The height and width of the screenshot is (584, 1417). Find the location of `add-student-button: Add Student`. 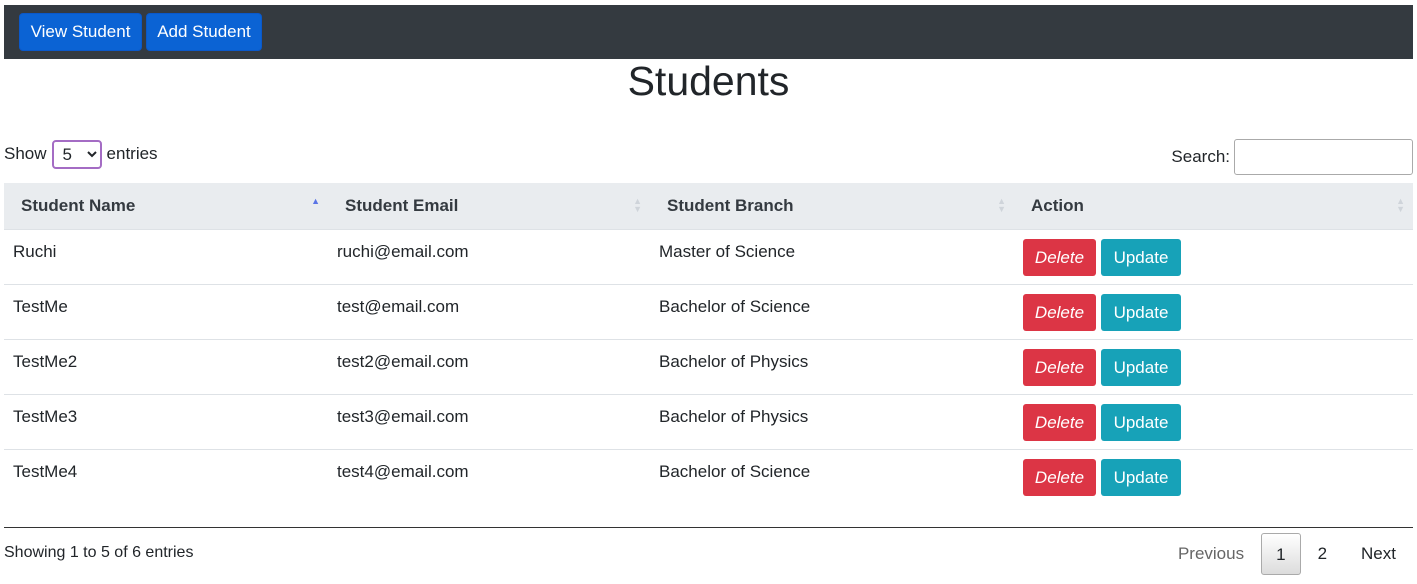

add-student-button: Add Student is located at coordinates (204, 32).